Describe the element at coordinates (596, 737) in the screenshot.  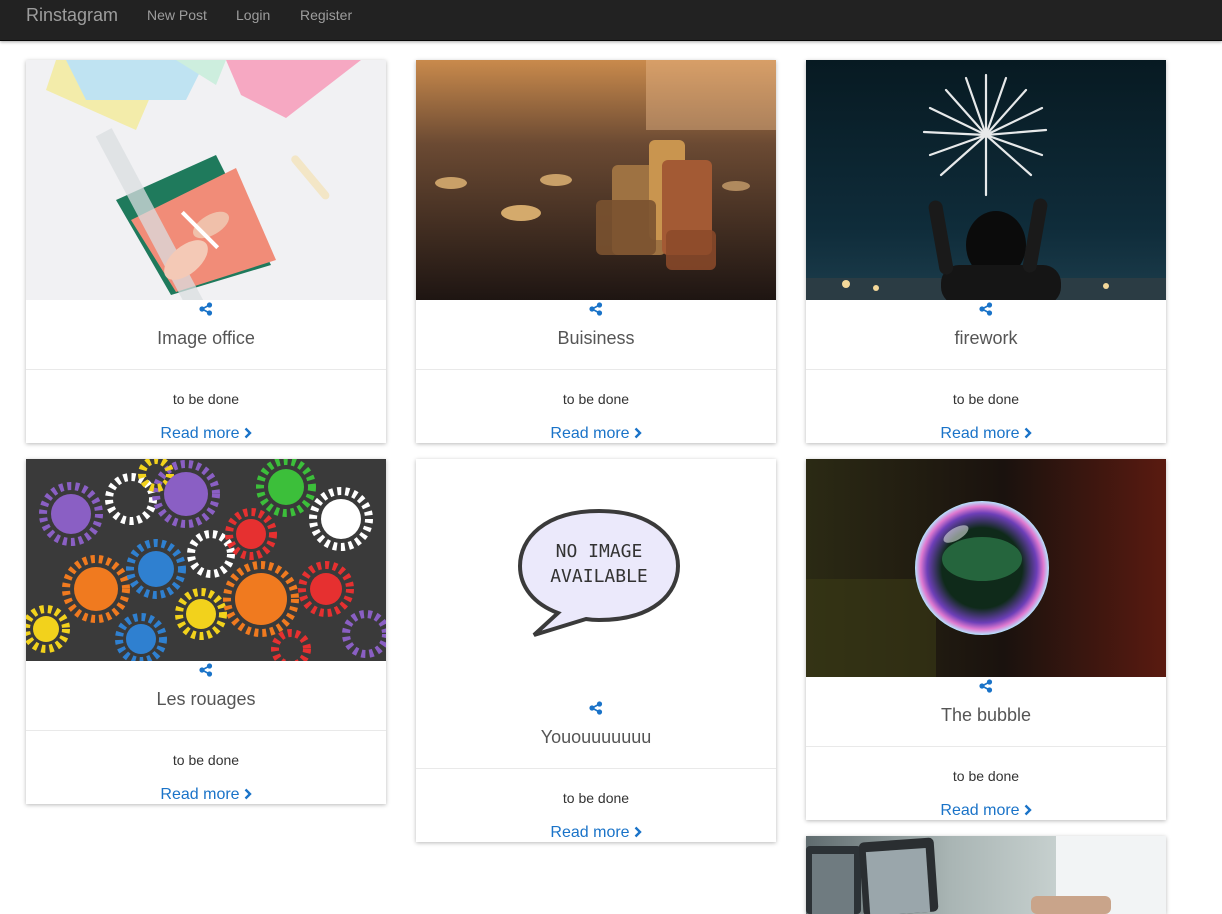
I see `card-title: Yououuuuuuu` at that location.